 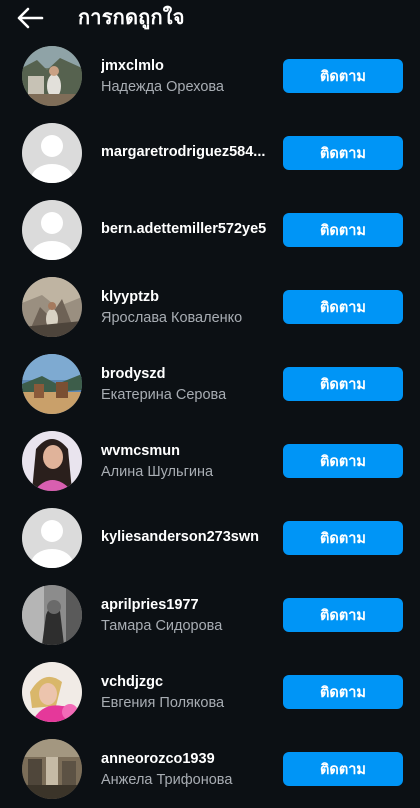 I want to click on username: kyliesanderson273swn, so click(x=180, y=537).